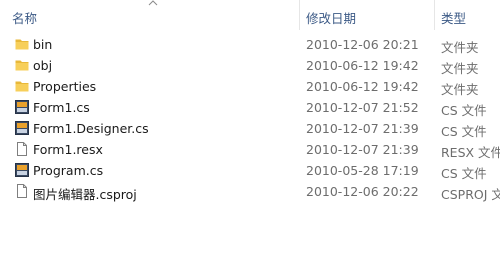 The image size is (500, 254). What do you see at coordinates (362, 44) in the screenshot?
I see `file-date: 2010-12-06 20:21` at bounding box center [362, 44].